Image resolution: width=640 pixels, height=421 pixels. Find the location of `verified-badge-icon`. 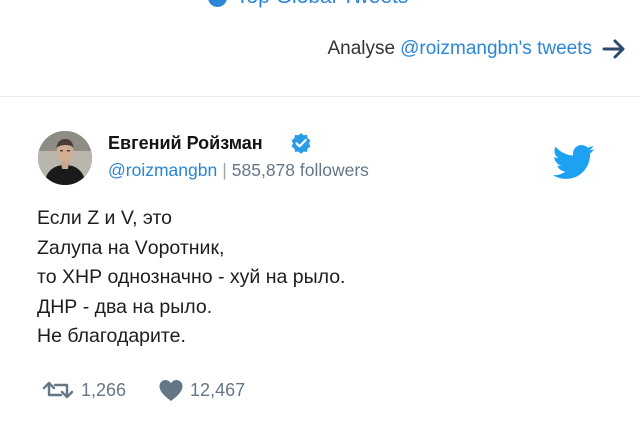

verified-badge-icon is located at coordinates (301, 143).